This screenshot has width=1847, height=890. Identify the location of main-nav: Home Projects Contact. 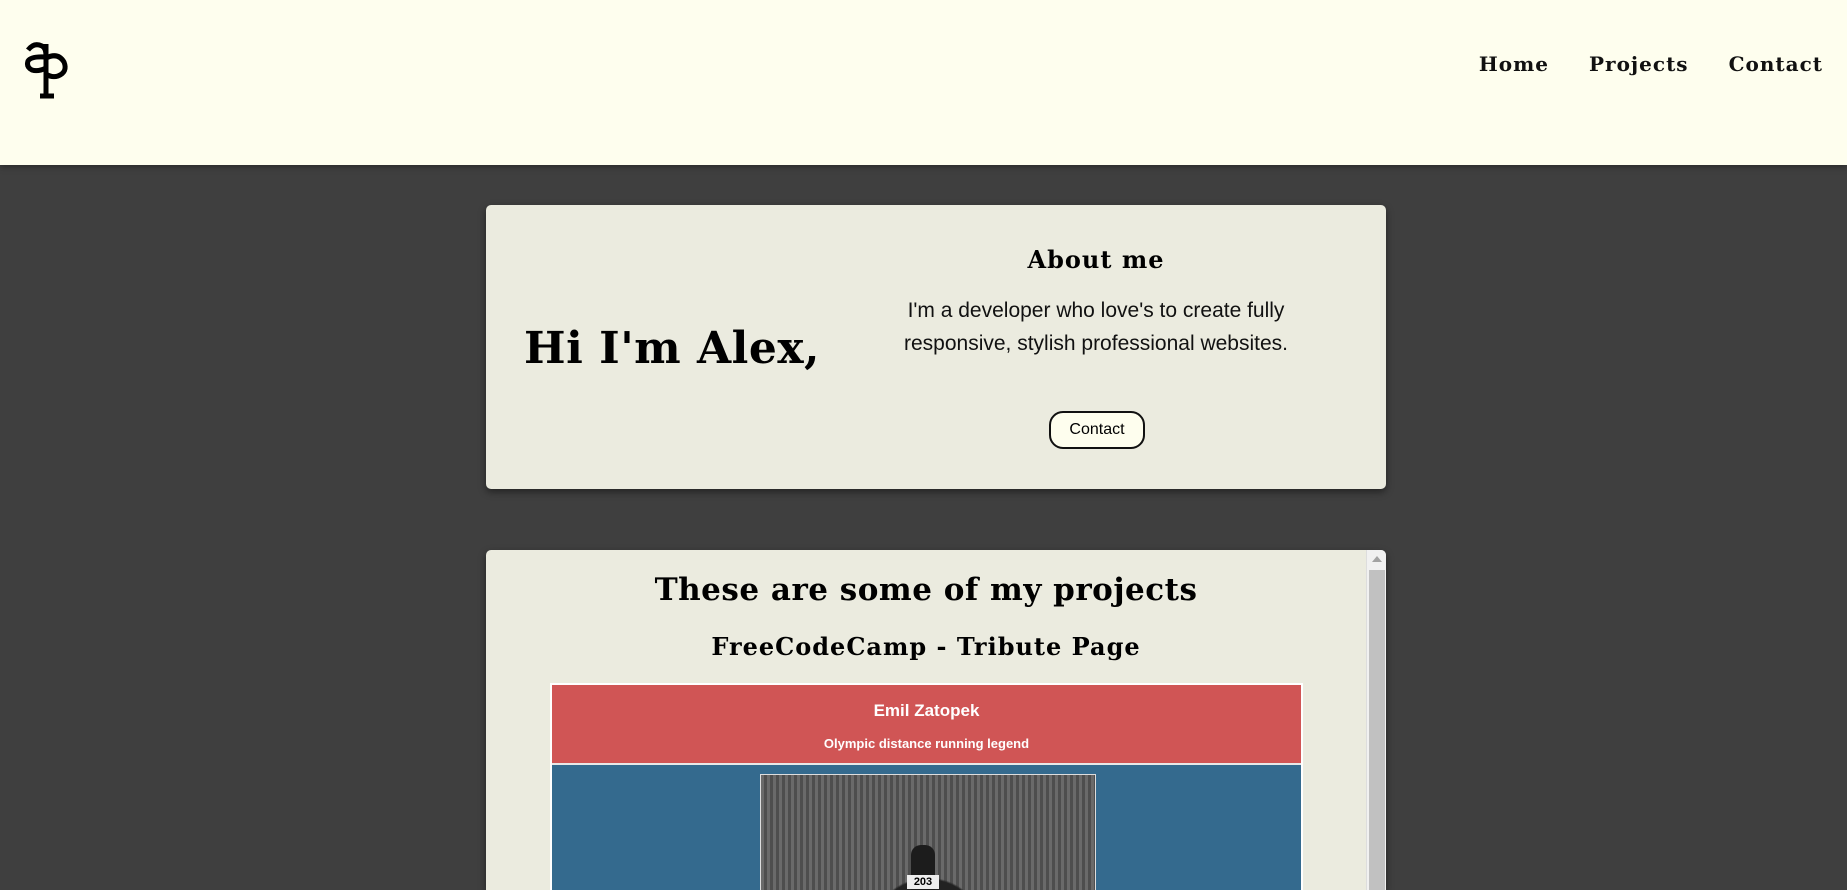
(1651, 64).